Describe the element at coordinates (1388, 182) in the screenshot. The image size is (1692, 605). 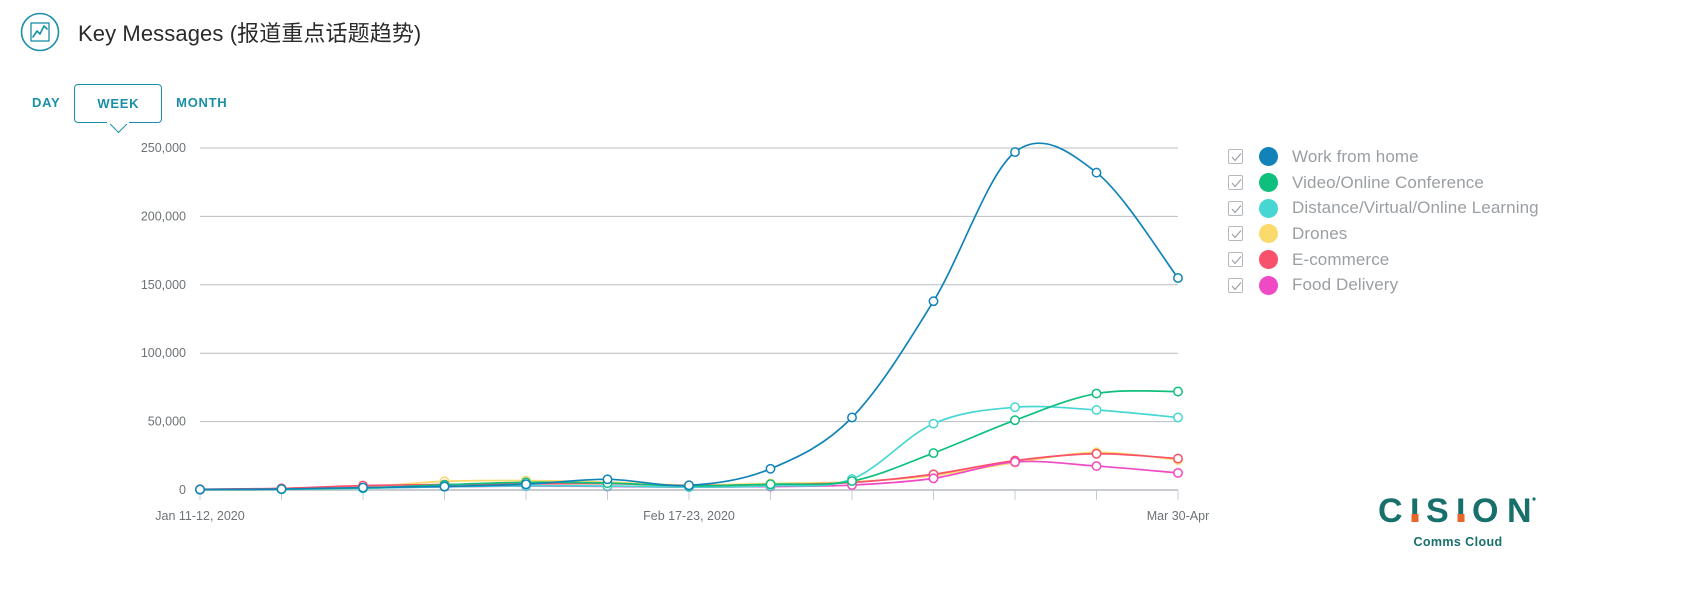
I see `legend-label: Video/Online Conference` at that location.